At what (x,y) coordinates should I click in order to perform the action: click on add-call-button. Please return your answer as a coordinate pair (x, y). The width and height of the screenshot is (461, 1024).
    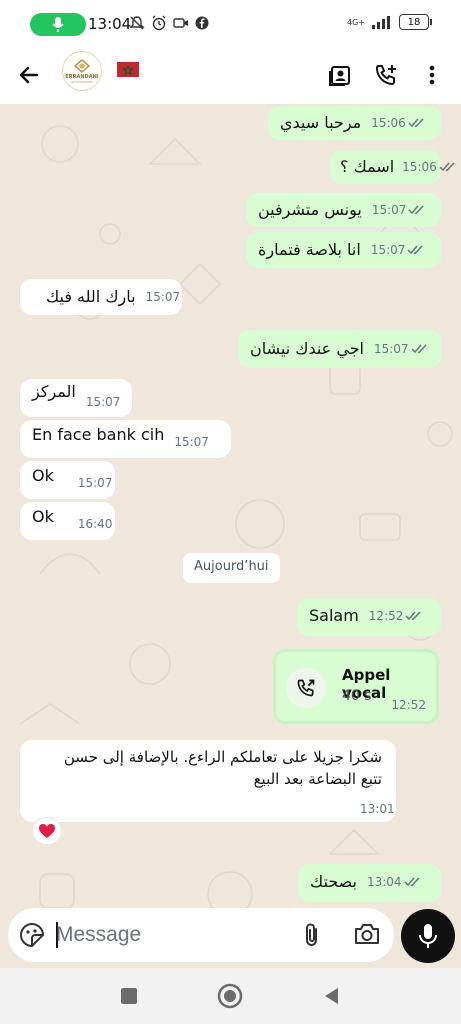
    Looking at the image, I should click on (386, 75).